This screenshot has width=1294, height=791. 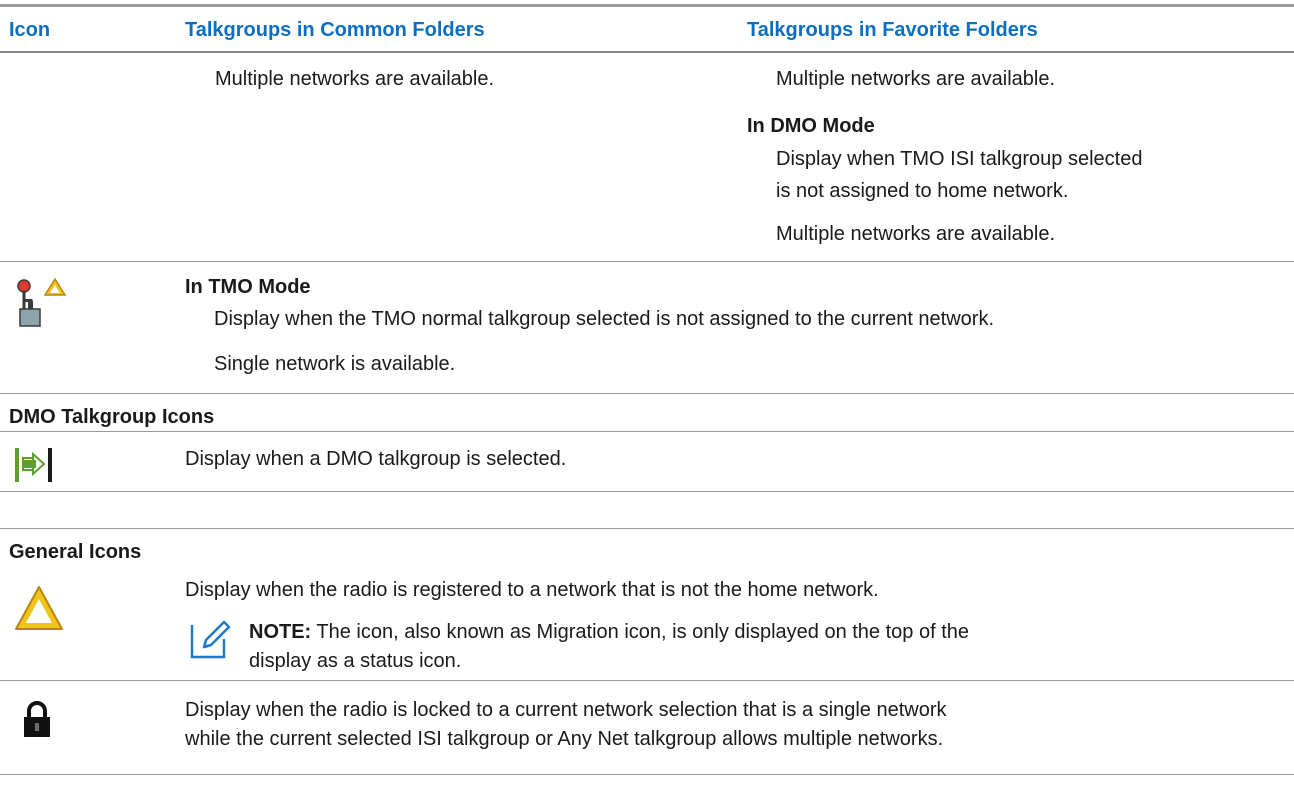 I want to click on migration-warning-icon, so click(x=39, y=608).